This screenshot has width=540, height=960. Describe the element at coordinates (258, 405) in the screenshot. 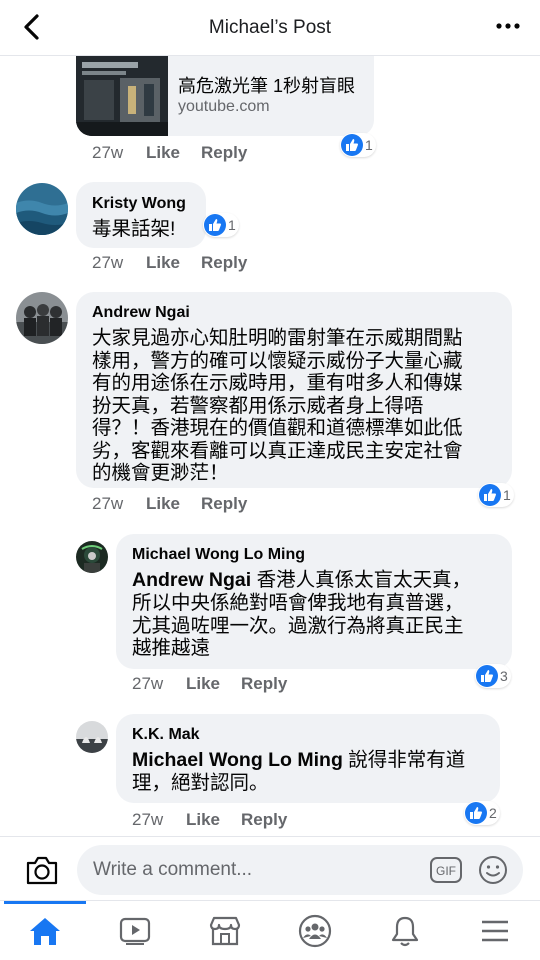

I see `comment-text-line: 扮天真，若警察都用係示威者身上得唔` at that location.